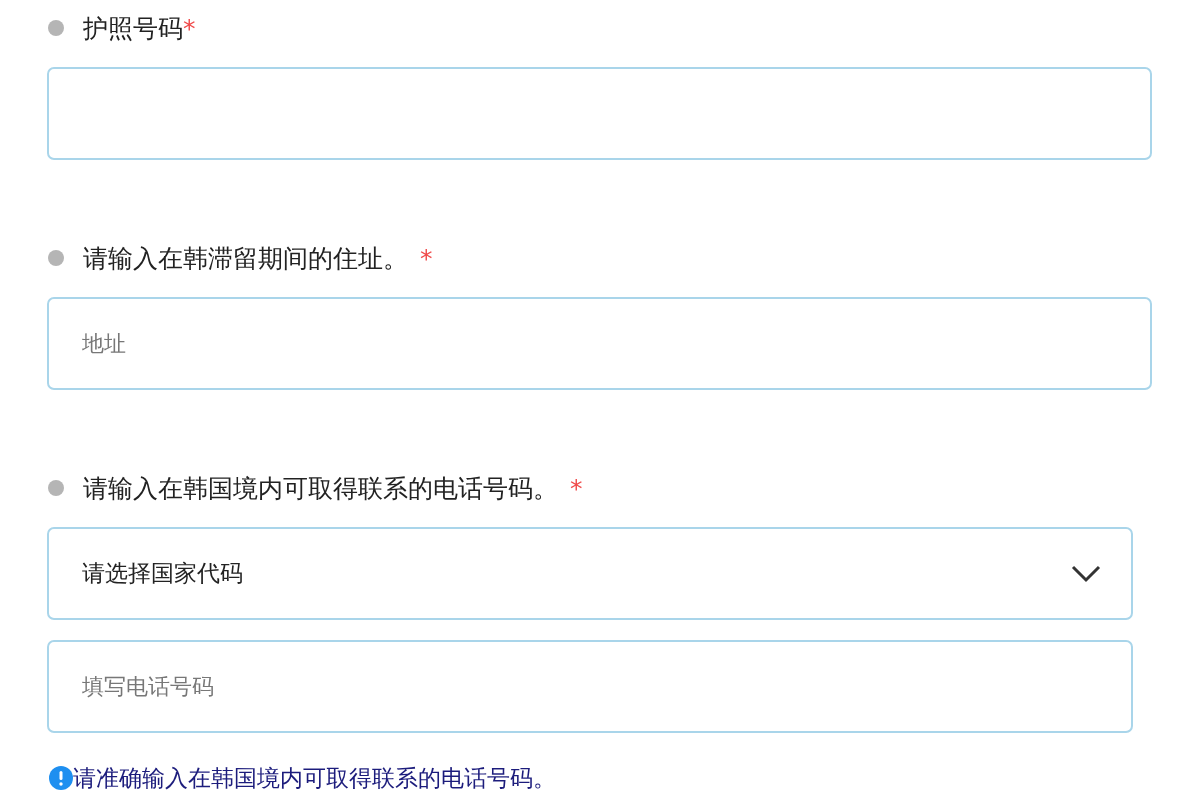 The image size is (1200, 800). Describe the element at coordinates (61, 778) in the screenshot. I see `info-icon` at that location.